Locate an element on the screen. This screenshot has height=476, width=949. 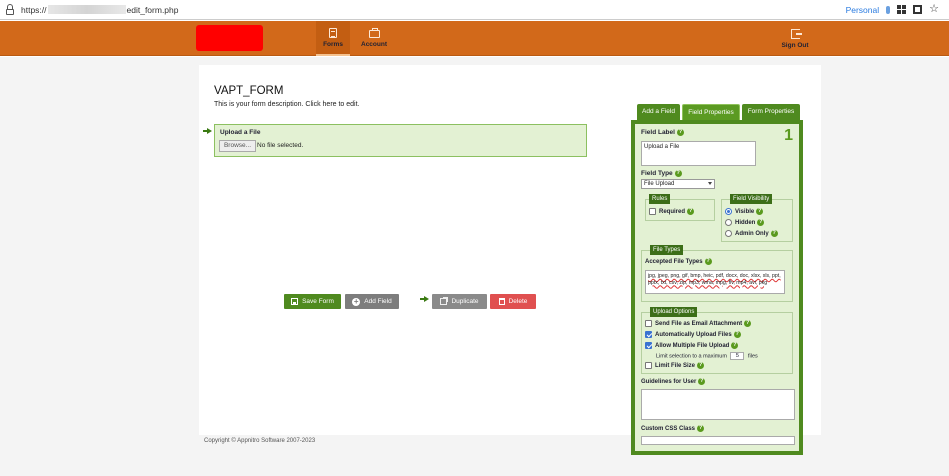
redacted-logo is located at coordinates (229, 38).